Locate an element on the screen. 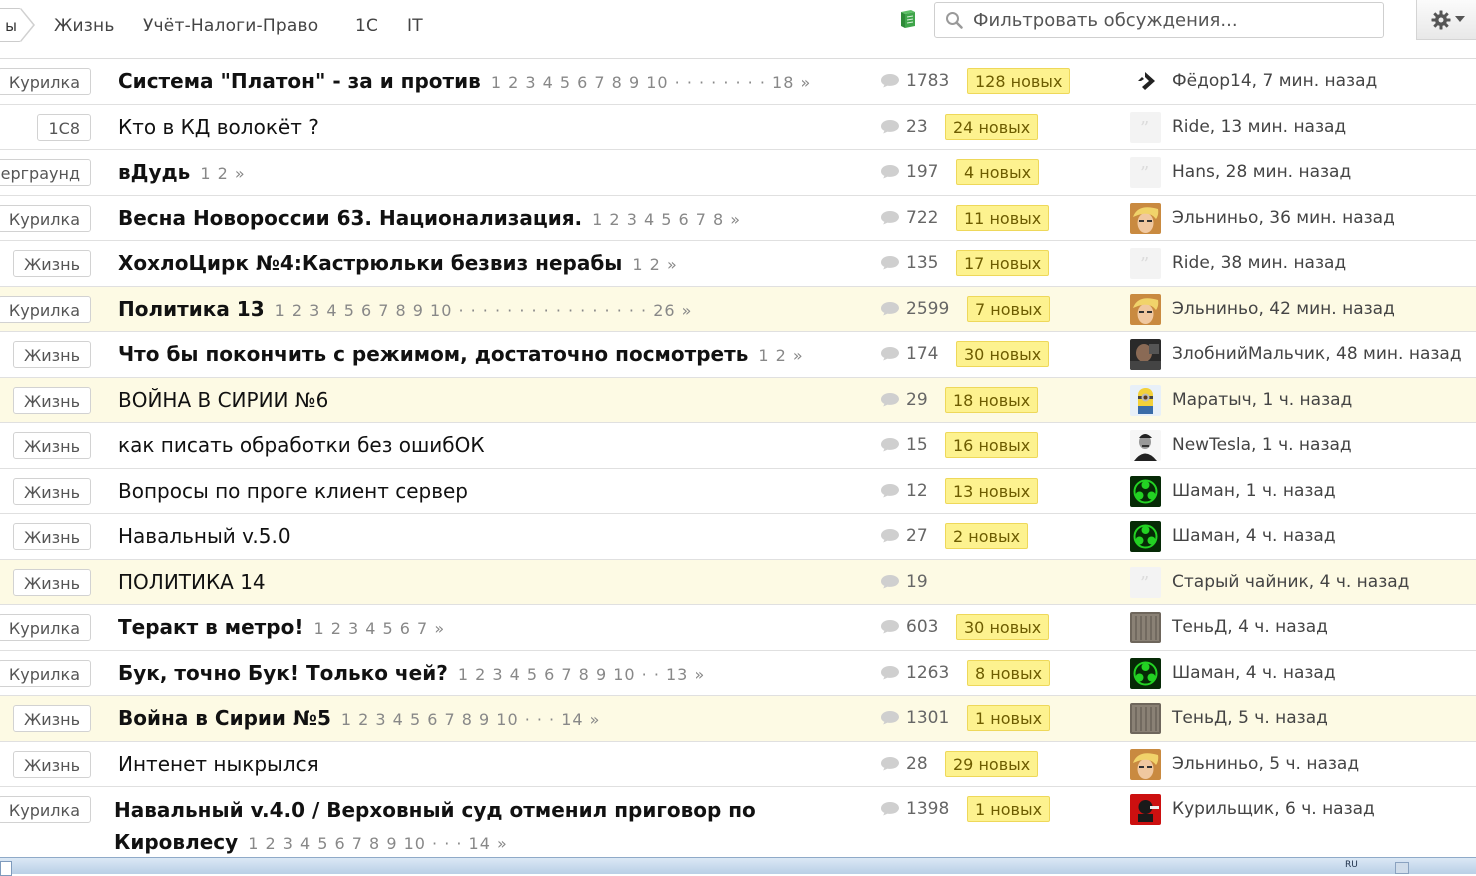 This screenshot has width=1476, height=876. new-messages-badge: 11 новых is located at coordinates (1003, 217).